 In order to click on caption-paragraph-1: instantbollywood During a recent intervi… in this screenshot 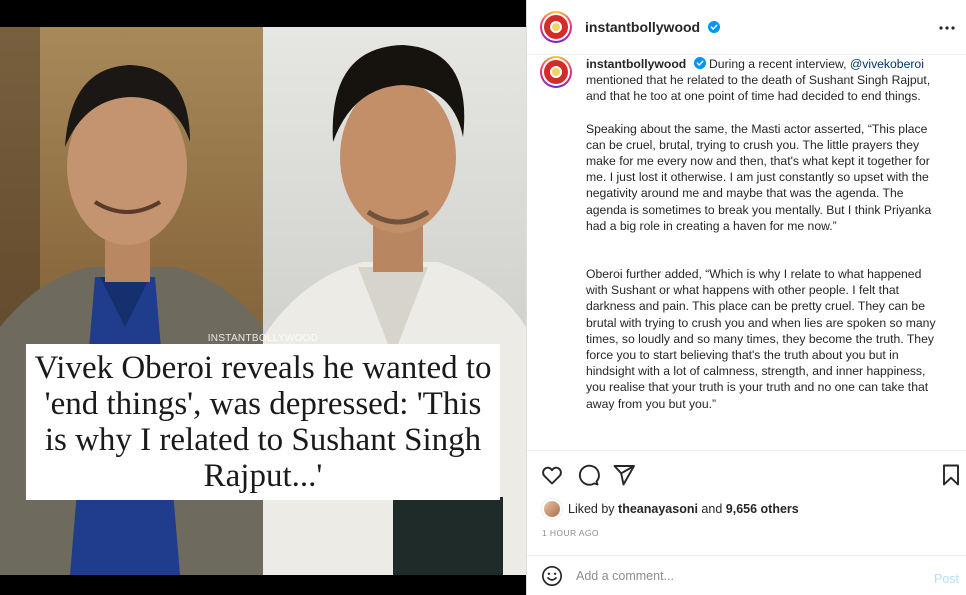, I will do `click(766, 80)`.